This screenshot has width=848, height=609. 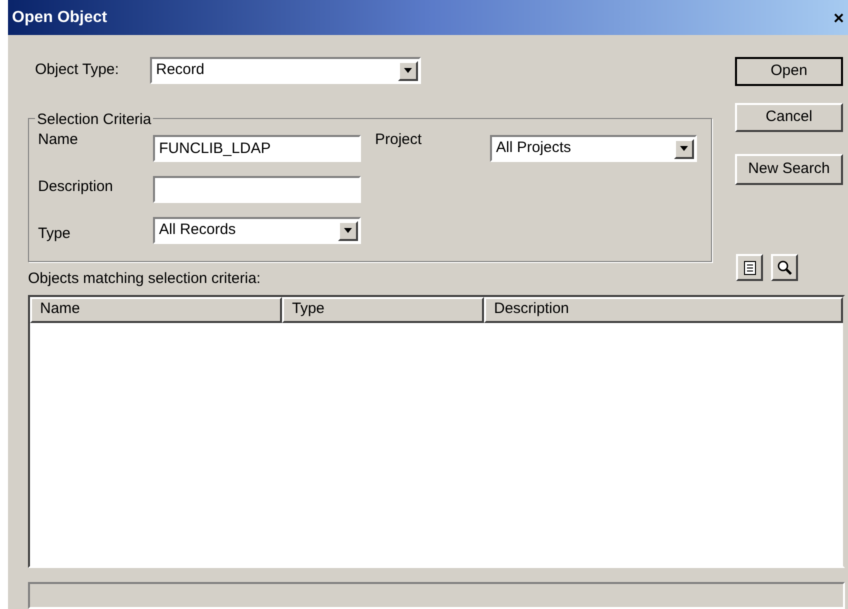 I want to click on column-header: Type, so click(x=383, y=309).